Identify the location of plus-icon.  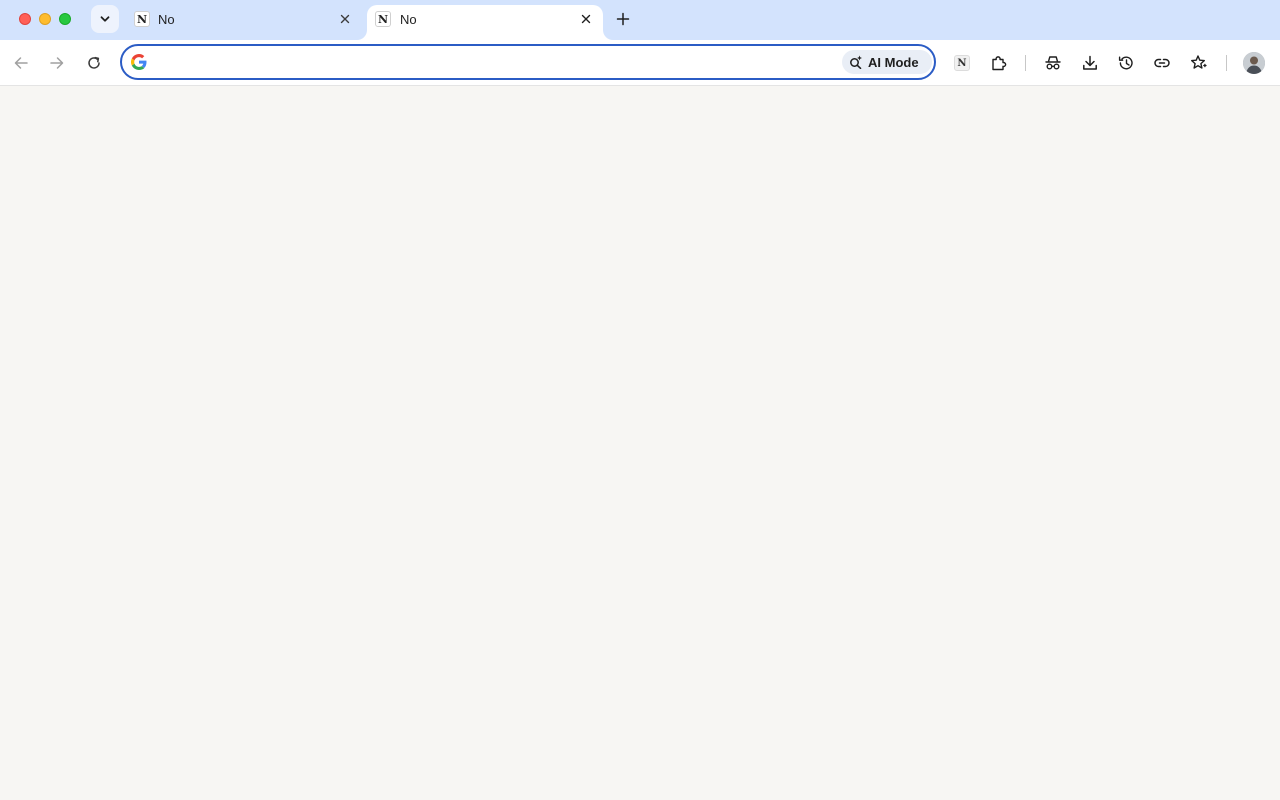
(623, 19).